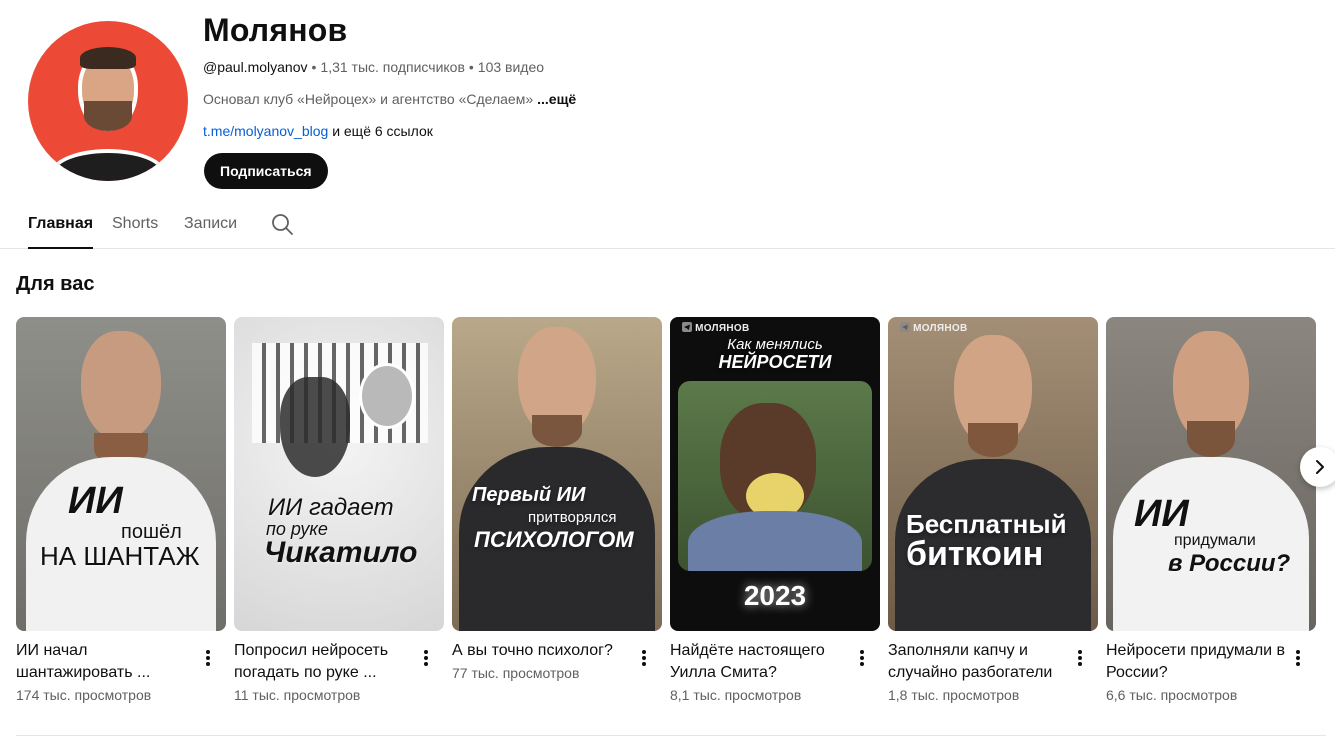 This screenshot has width=1335, height=739. I want to click on channel-name: Молянов, so click(275, 30).